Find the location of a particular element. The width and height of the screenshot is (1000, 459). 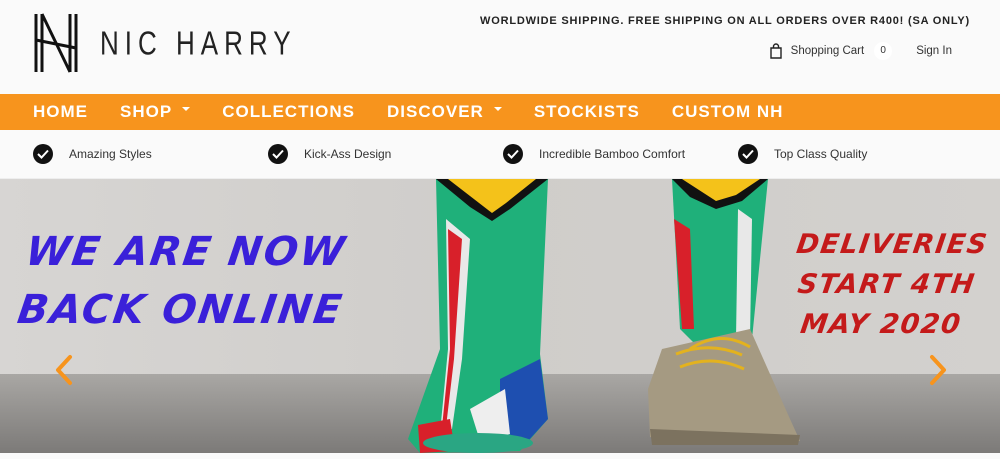

logo: NIC HARRY is located at coordinates (163, 43).